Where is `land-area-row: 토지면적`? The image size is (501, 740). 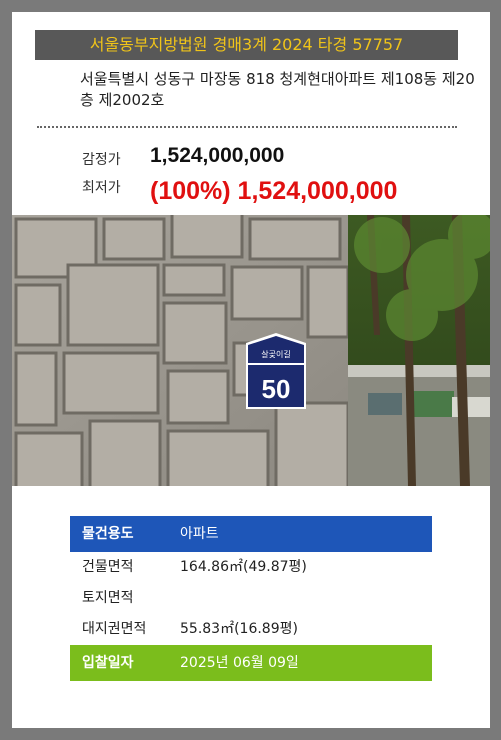
land-area-row: 토지면적 is located at coordinates (251, 598).